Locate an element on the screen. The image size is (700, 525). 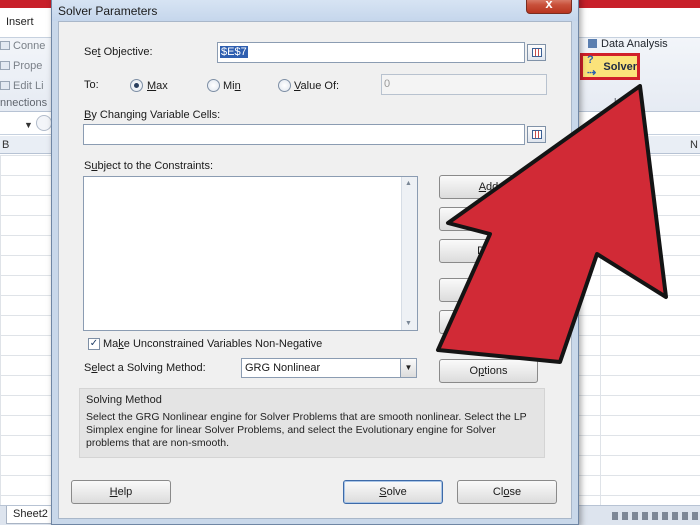
non-negative-checkbox: ✓ is located at coordinates (94, 344).